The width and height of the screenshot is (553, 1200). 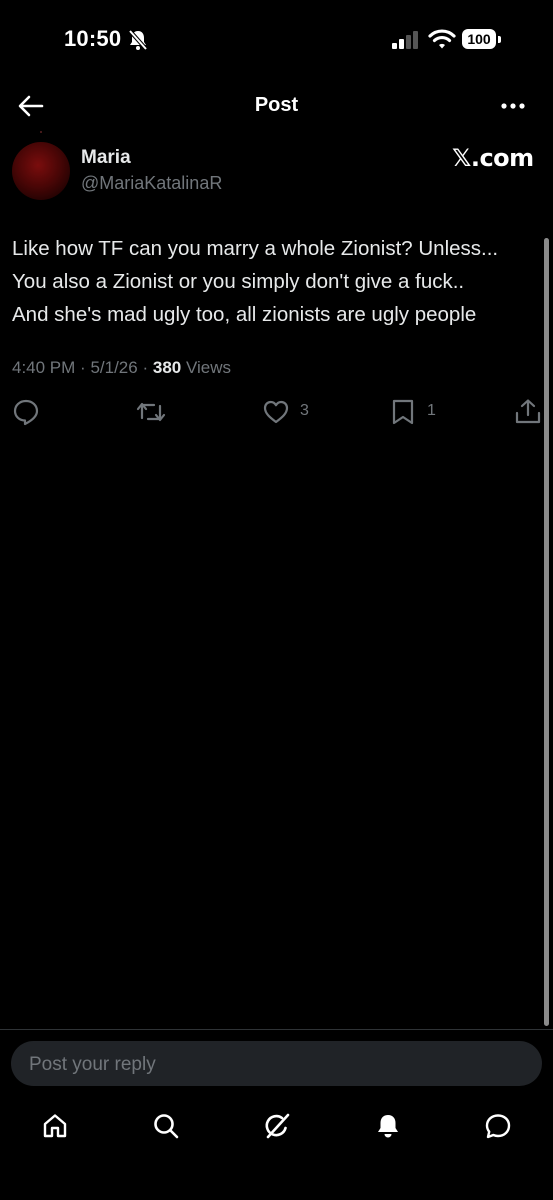 I want to click on nav-search, so click(x=166, y=1126).